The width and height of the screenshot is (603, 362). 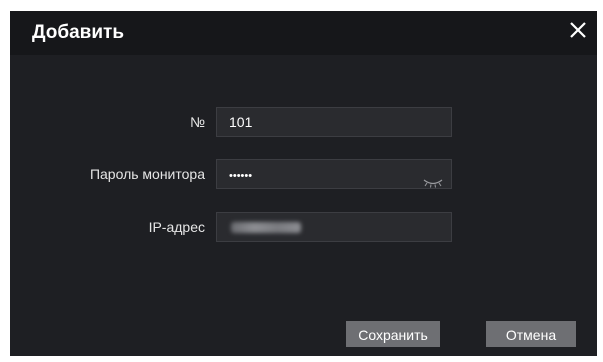 What do you see at coordinates (241, 176) in the screenshot?
I see `password-value: ••••••` at bounding box center [241, 176].